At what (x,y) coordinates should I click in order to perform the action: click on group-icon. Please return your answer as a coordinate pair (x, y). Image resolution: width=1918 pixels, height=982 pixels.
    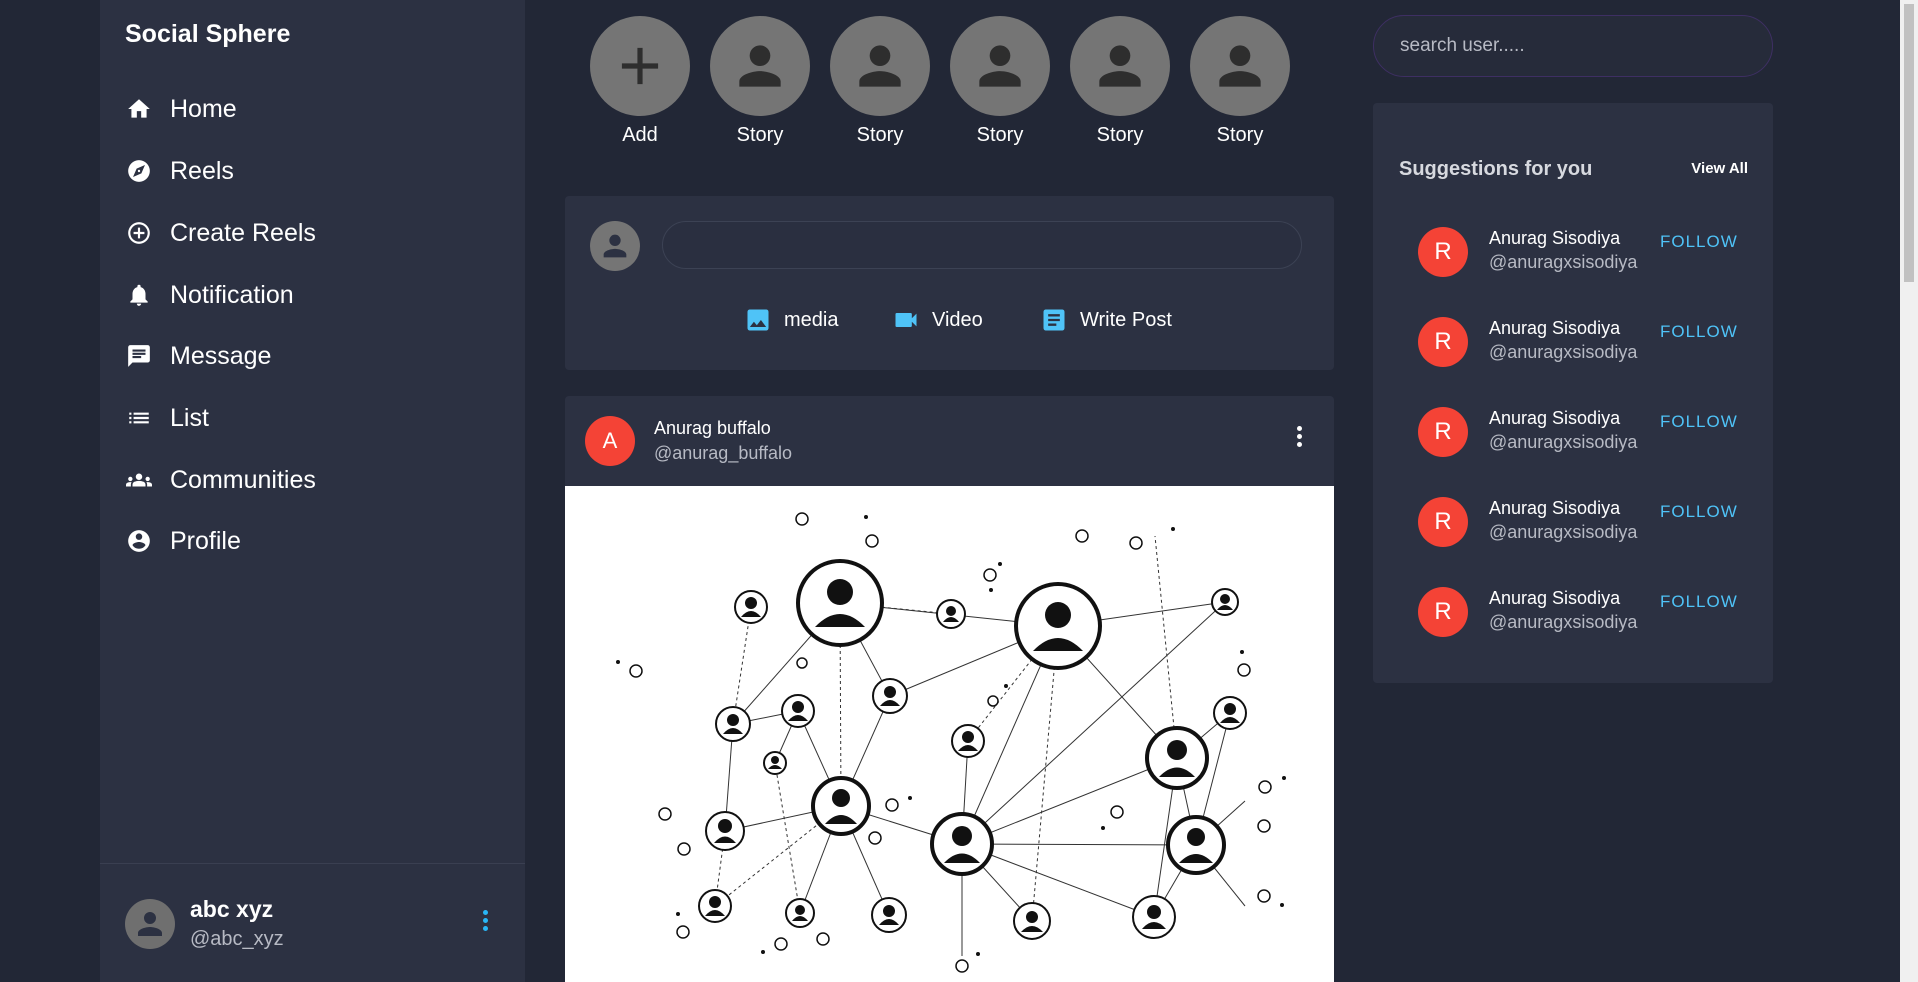
    Looking at the image, I should click on (139, 480).